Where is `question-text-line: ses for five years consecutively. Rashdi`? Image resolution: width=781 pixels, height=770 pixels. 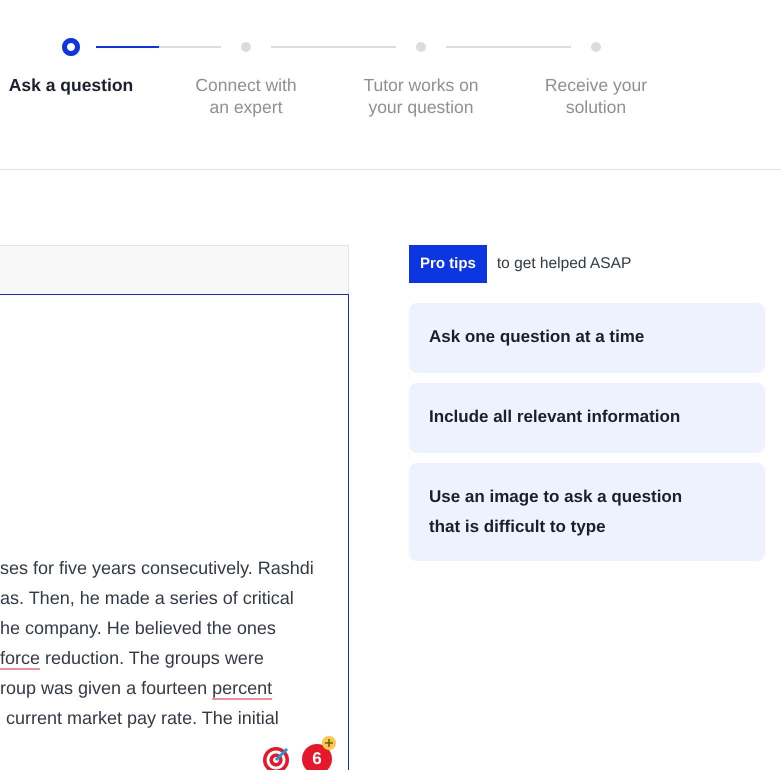 question-text-line: ses for five years consecutively. Rashdi is located at coordinates (157, 568).